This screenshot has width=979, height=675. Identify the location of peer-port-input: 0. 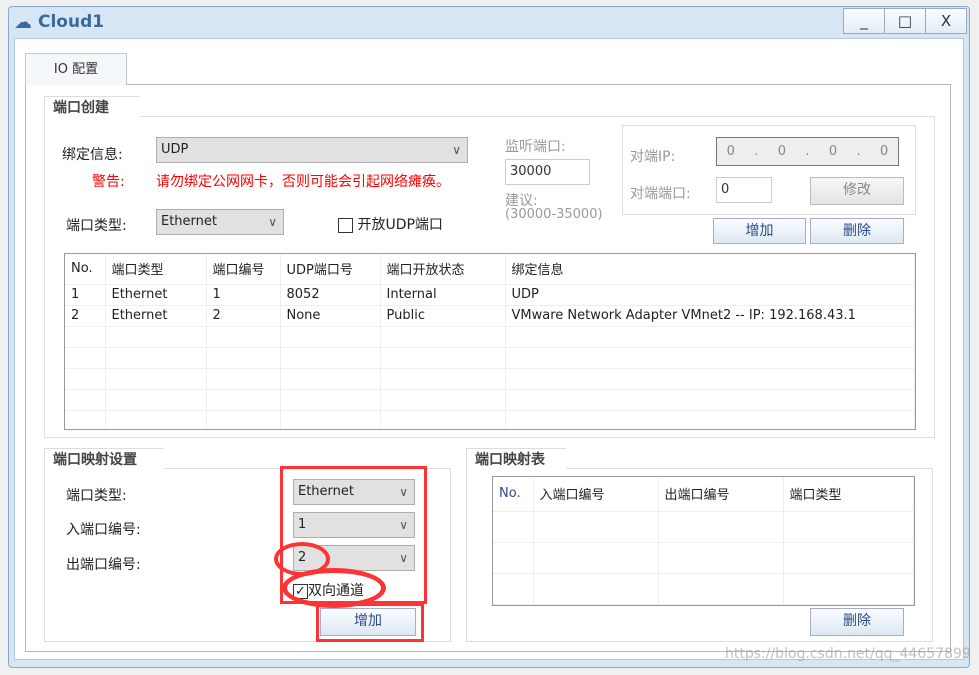
(744, 190).